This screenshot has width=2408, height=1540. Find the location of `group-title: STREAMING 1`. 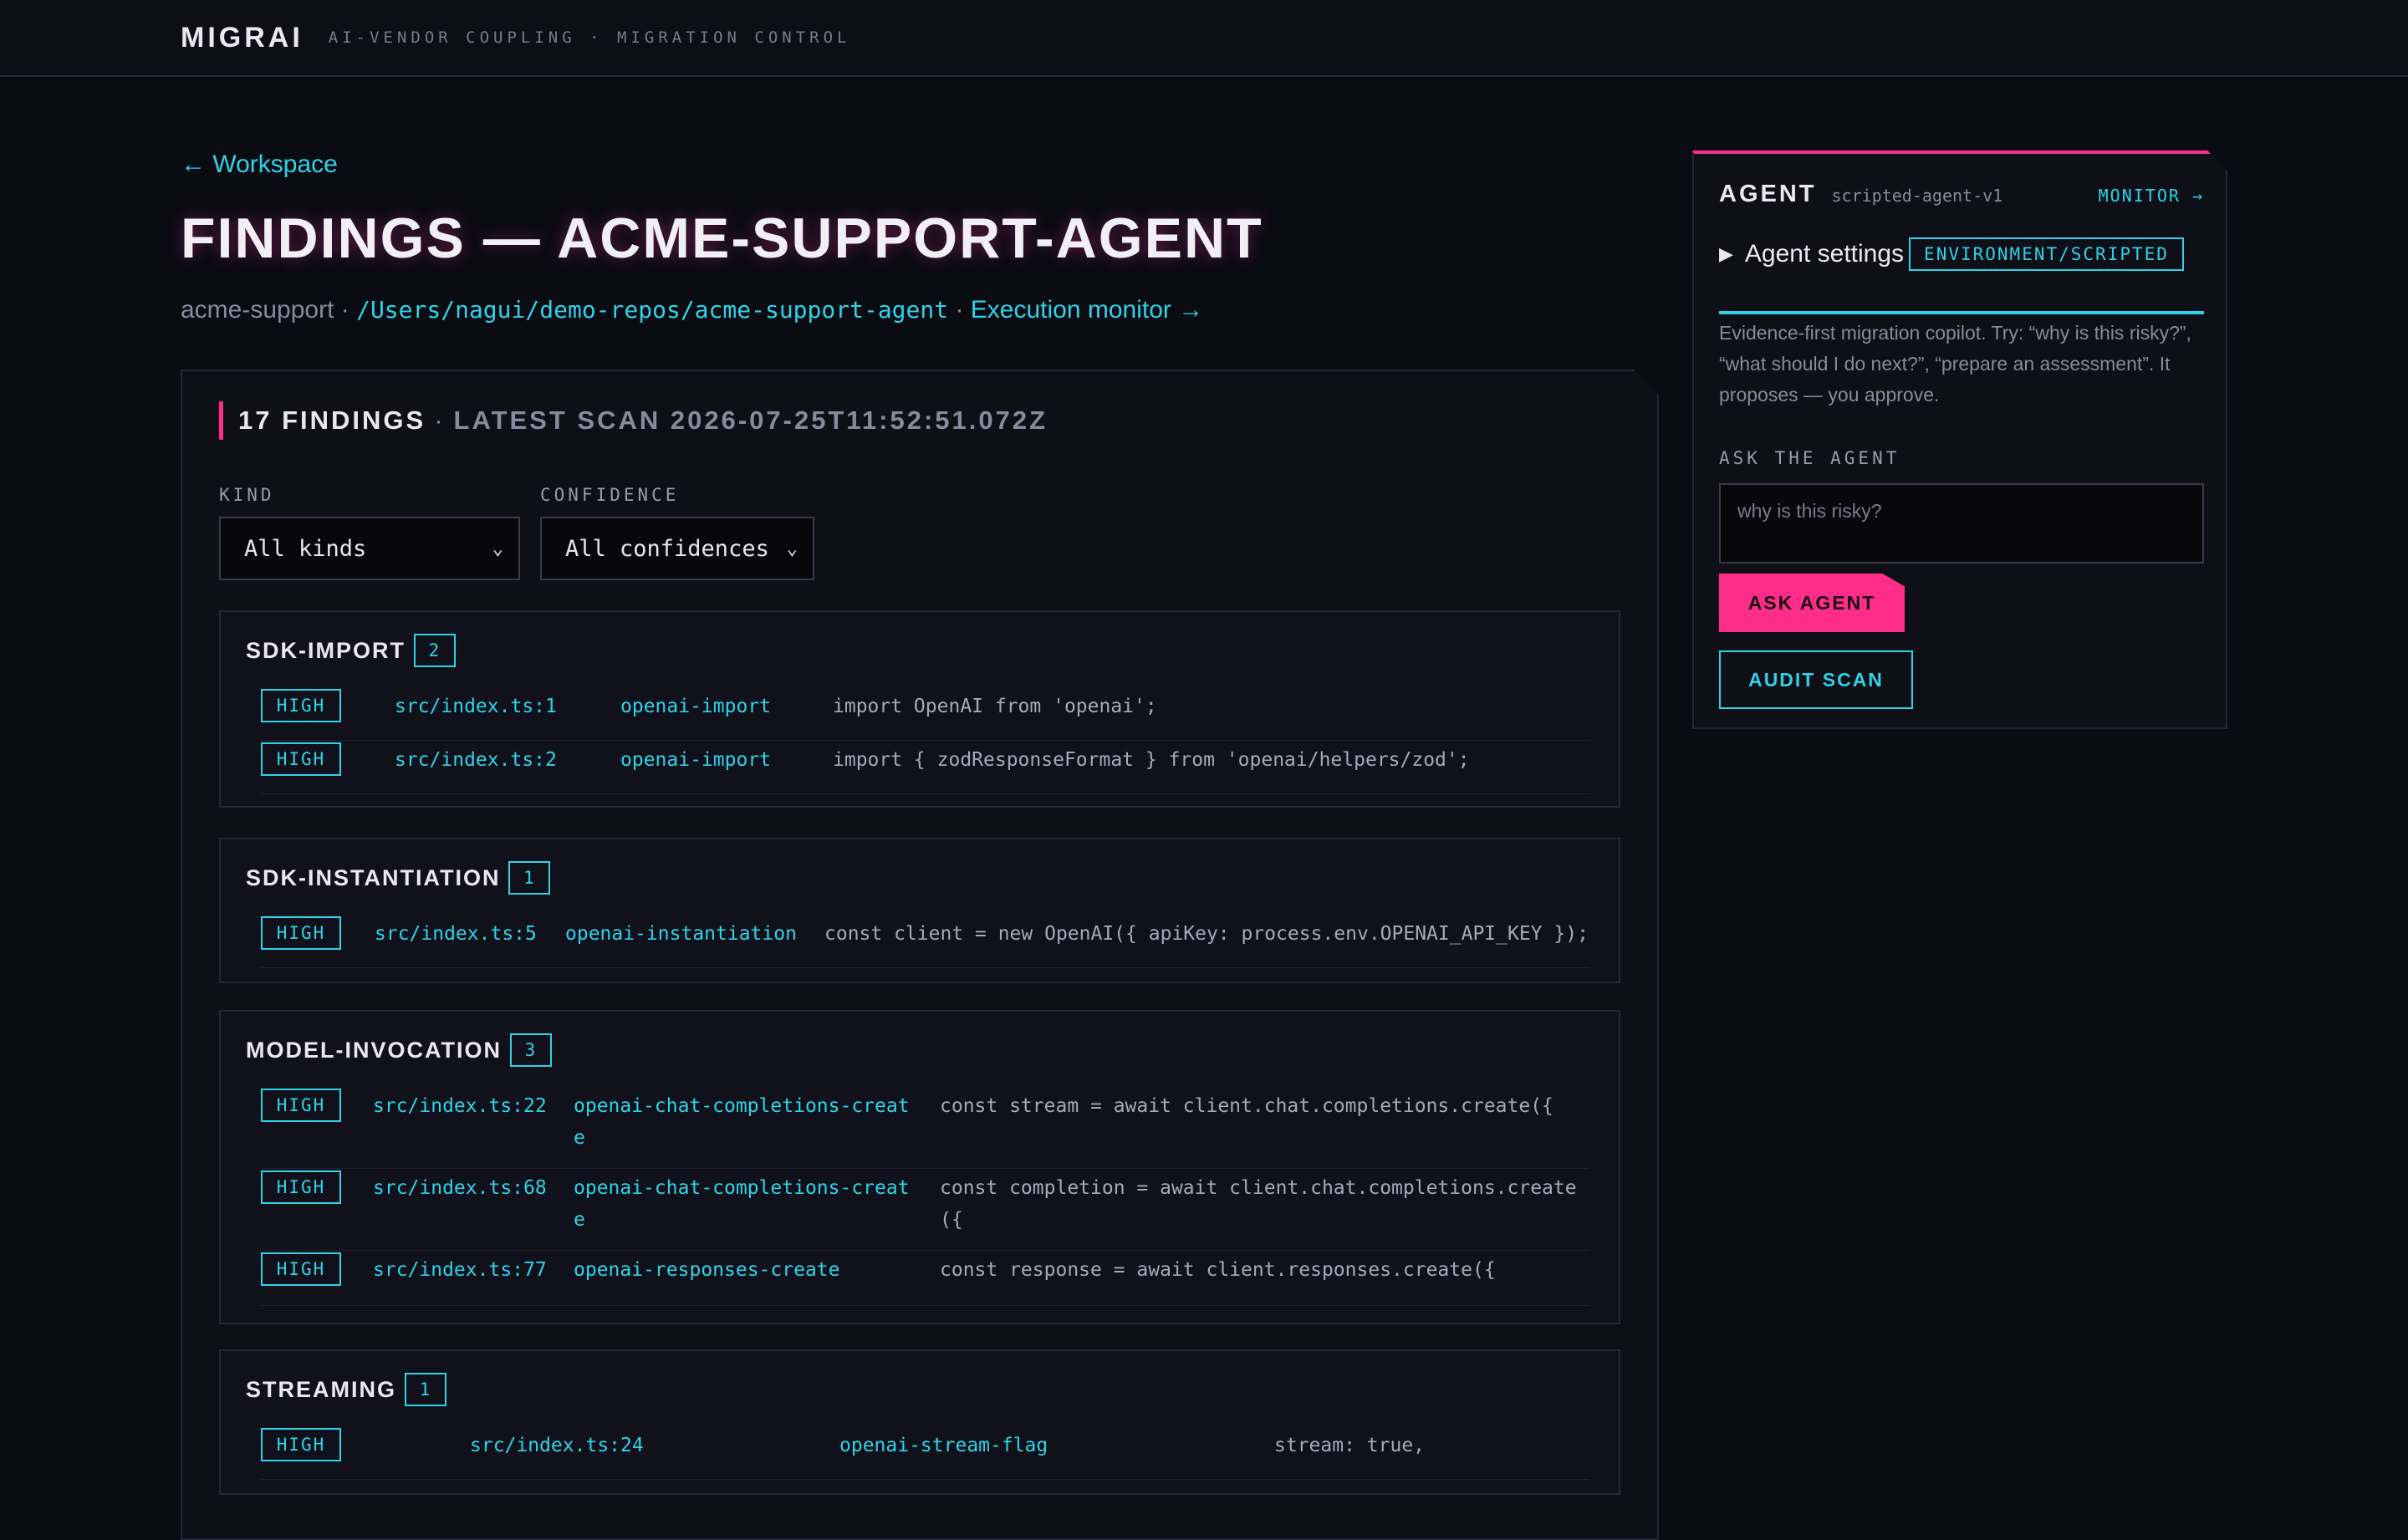

group-title: STREAMING 1 is located at coordinates (346, 1389).